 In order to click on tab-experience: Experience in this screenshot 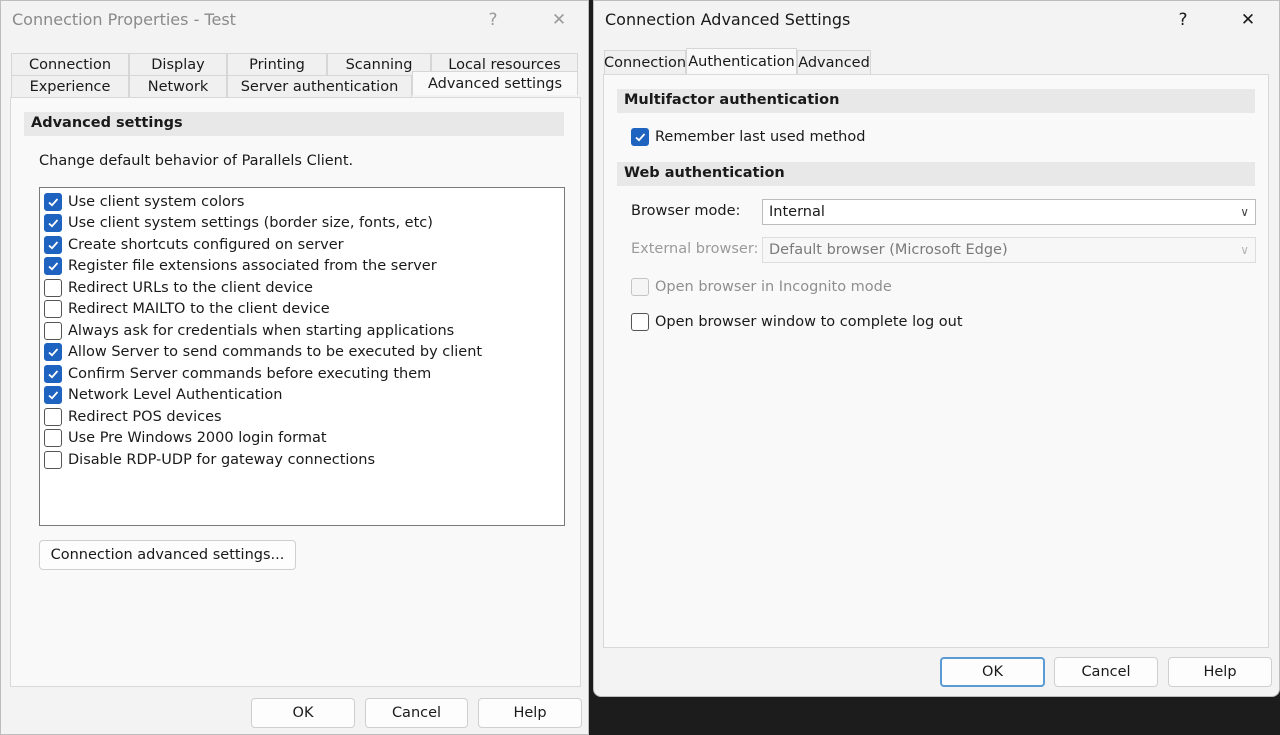, I will do `click(70, 86)`.